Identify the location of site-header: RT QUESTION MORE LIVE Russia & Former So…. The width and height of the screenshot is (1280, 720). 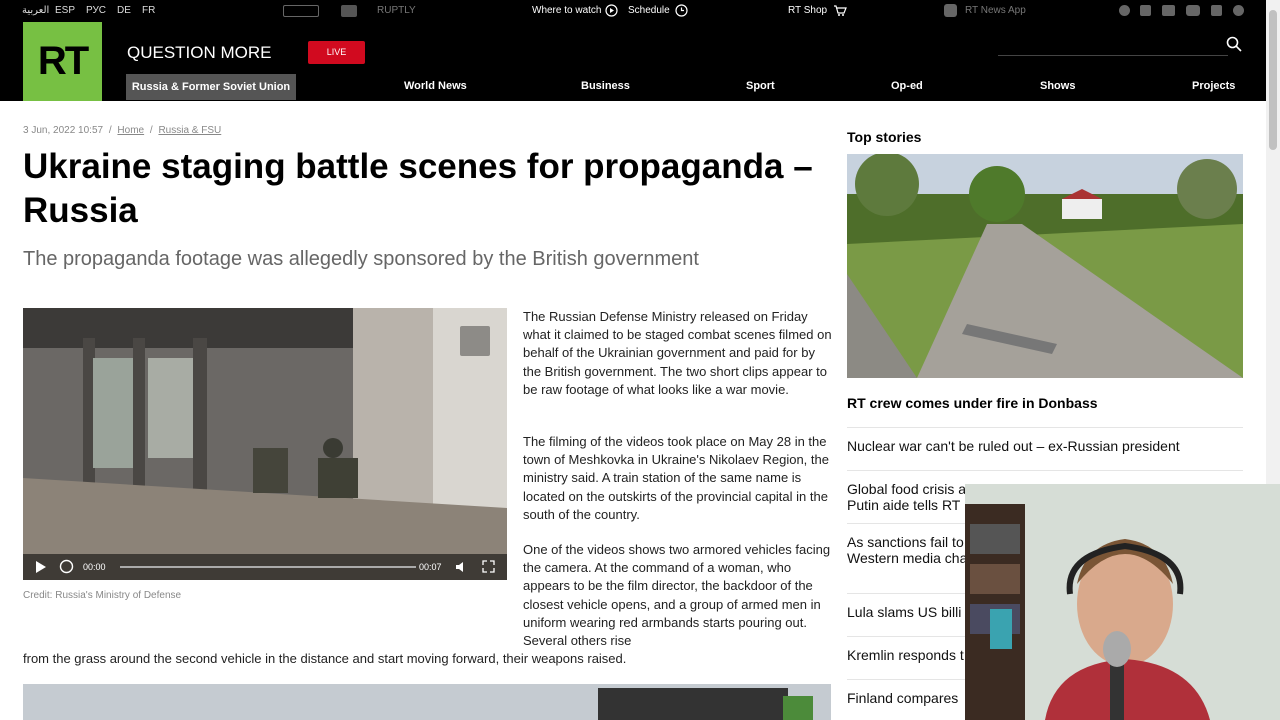
(633, 61).